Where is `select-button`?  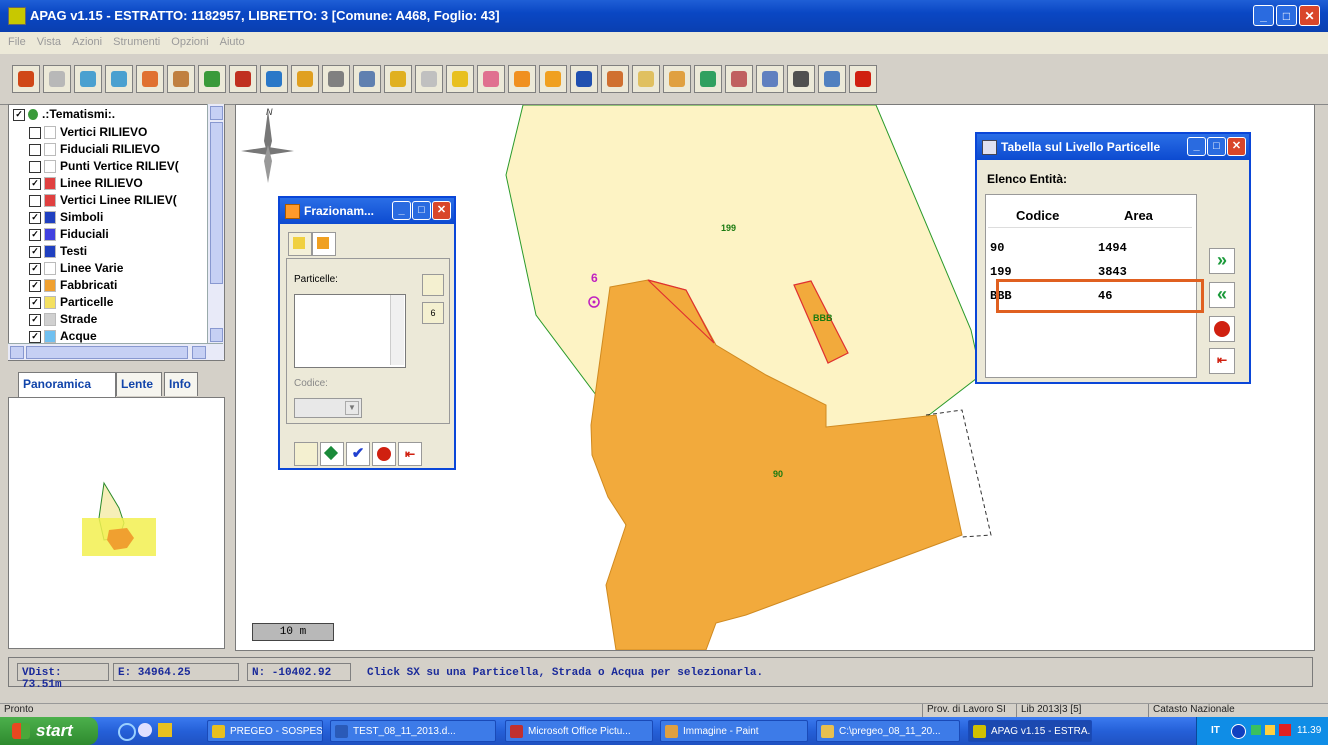
select-button is located at coordinates (398, 79).